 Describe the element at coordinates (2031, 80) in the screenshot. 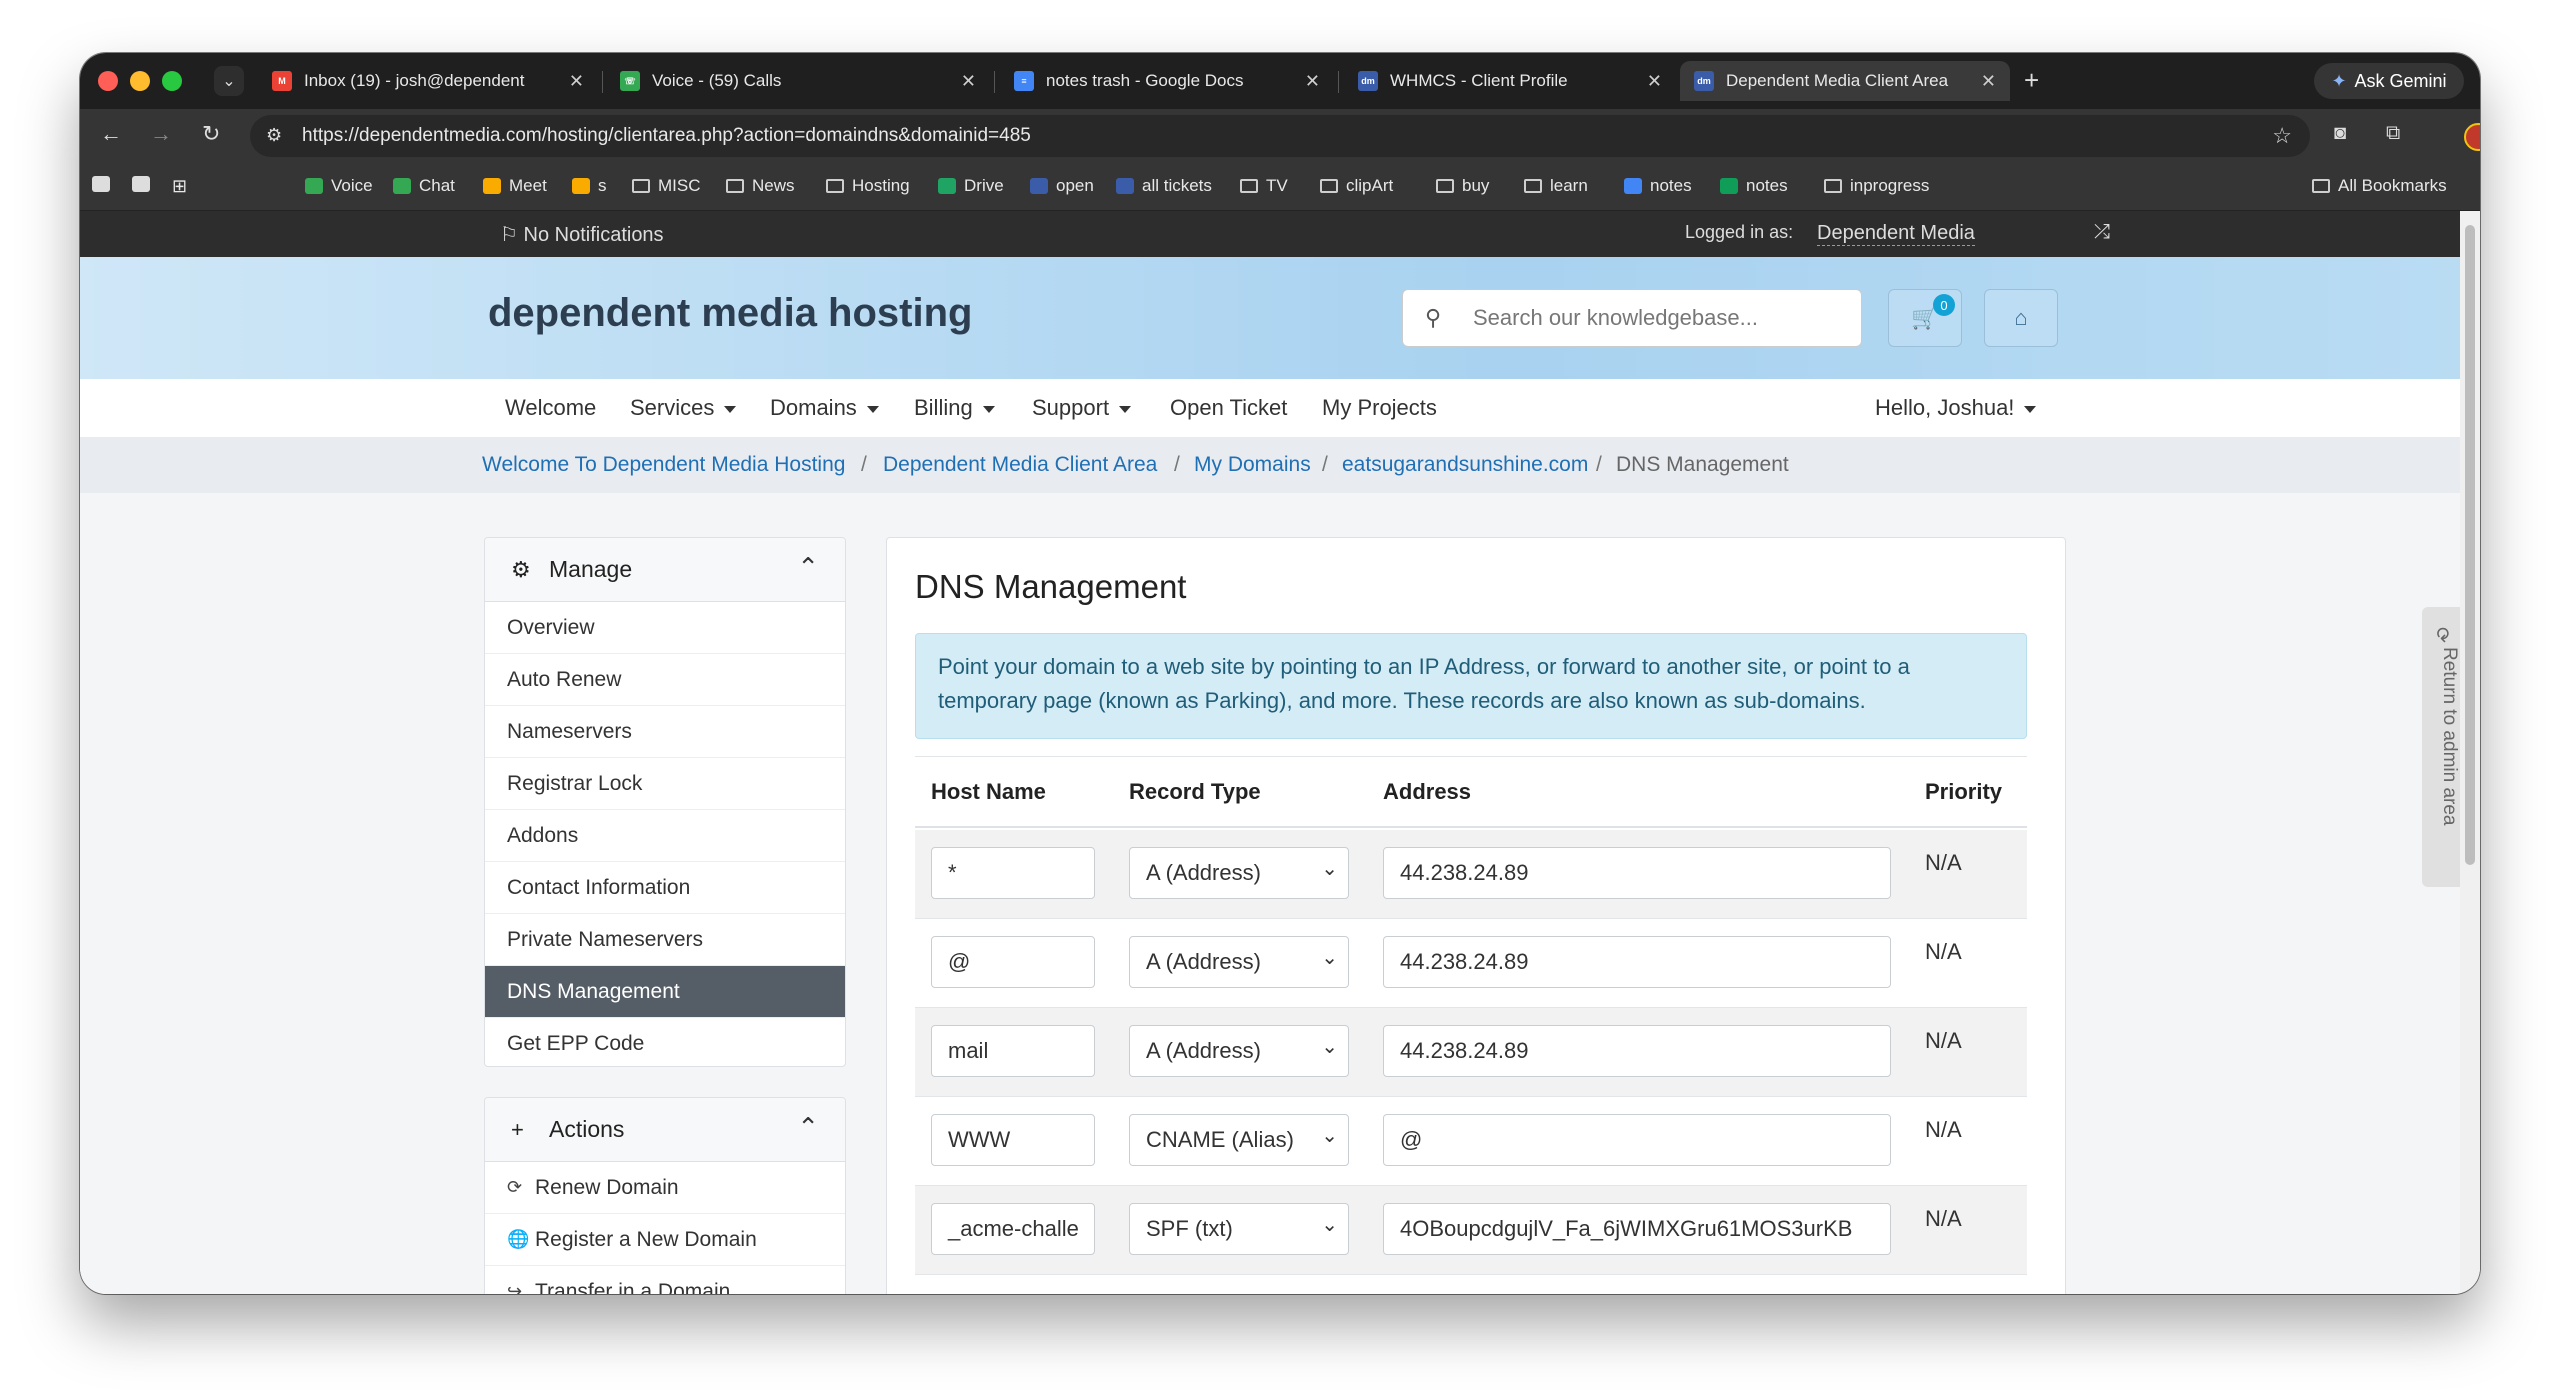

I see `new-tab-icon: +` at that location.